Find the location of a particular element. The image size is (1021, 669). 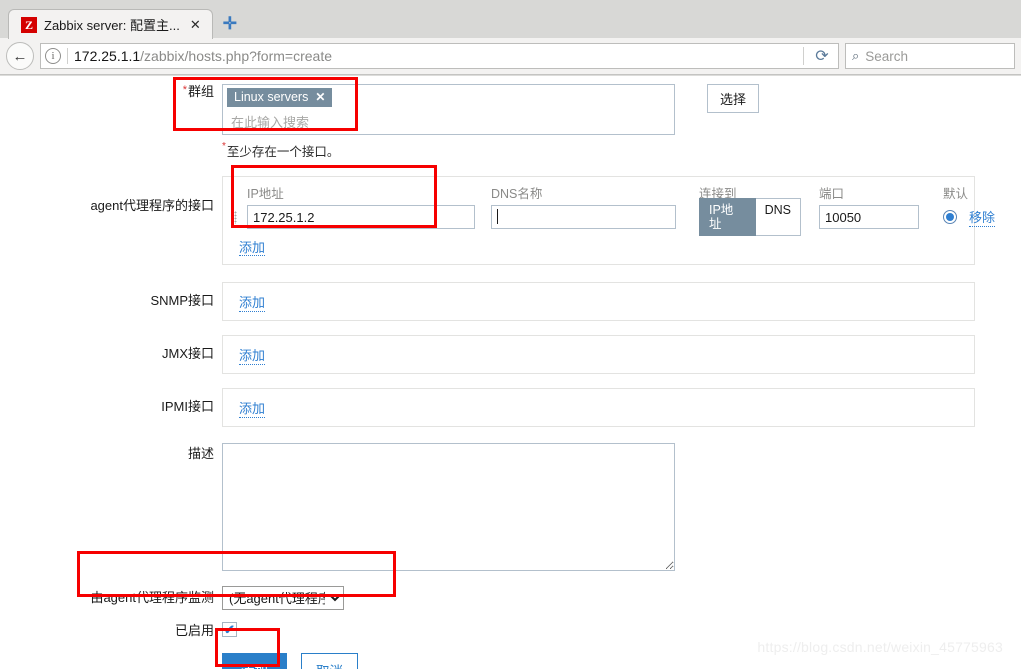

port-cell is located at coordinates (869, 217).